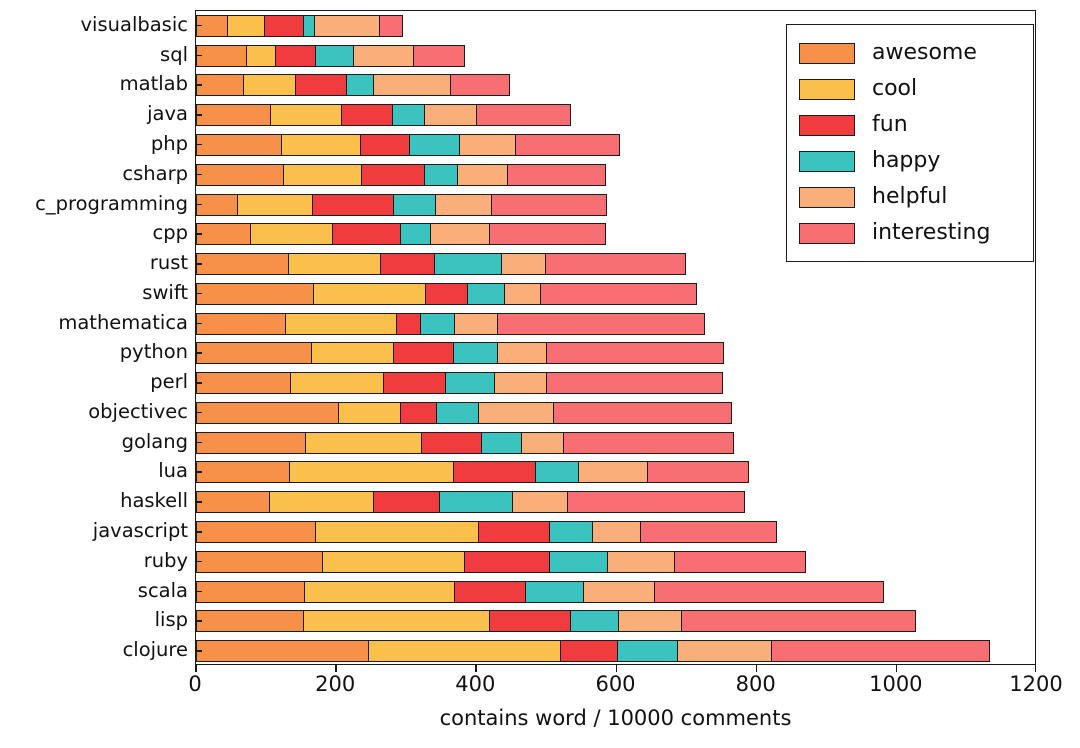 This screenshot has height=748, width=1080. What do you see at coordinates (890, 124) in the screenshot?
I see `legend-label-fun: fun` at bounding box center [890, 124].